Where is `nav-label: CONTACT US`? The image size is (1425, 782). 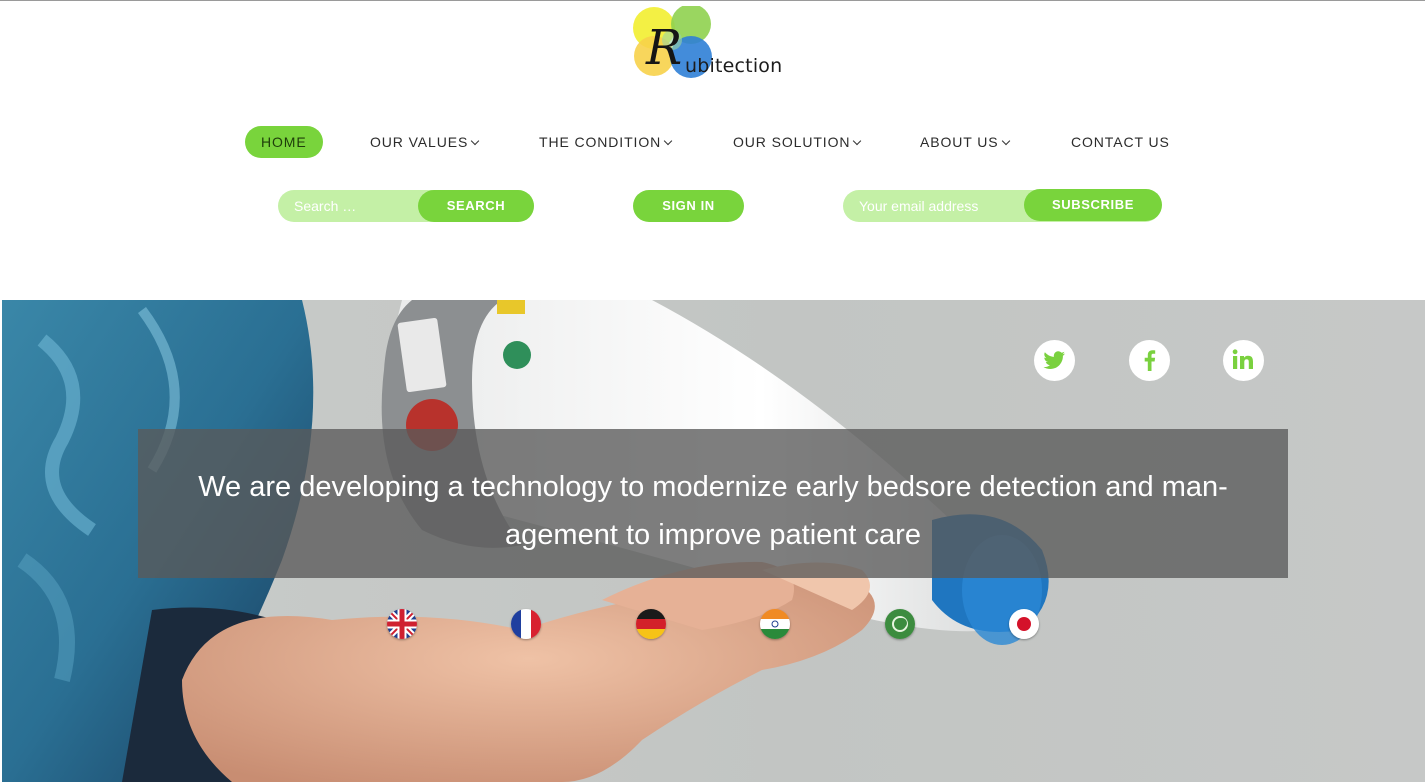 nav-label: CONTACT US is located at coordinates (1120, 142).